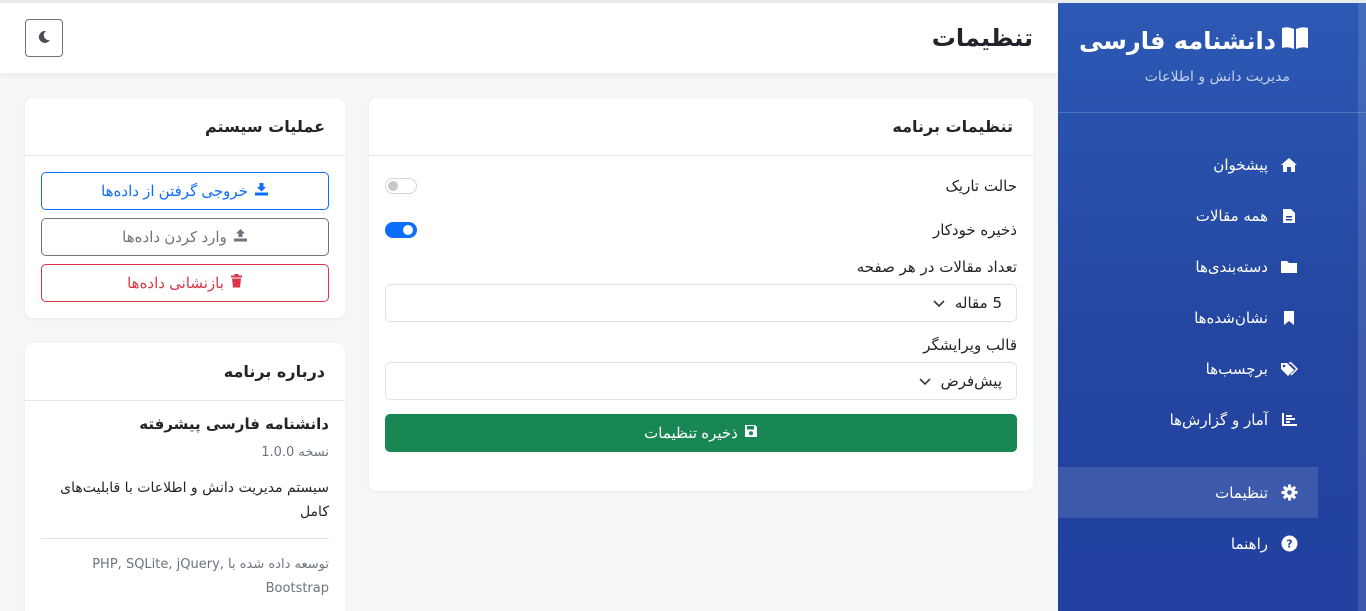 The height and width of the screenshot is (611, 1366). Describe the element at coordinates (1188, 492) in the screenshot. I see `sidebar-item-settings: تنظیمات` at that location.